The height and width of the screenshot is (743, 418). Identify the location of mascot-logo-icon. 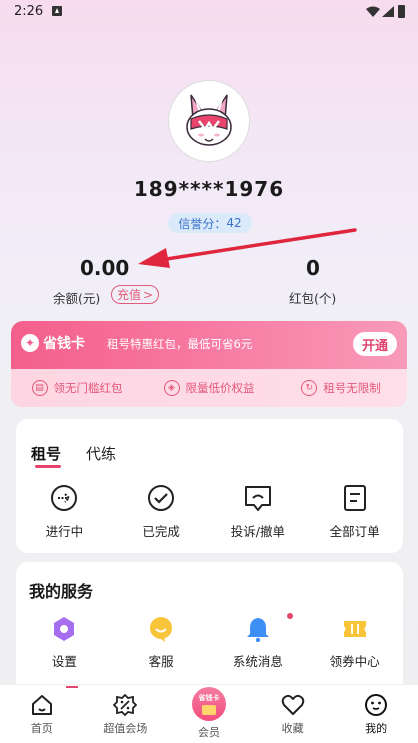
(209, 120).